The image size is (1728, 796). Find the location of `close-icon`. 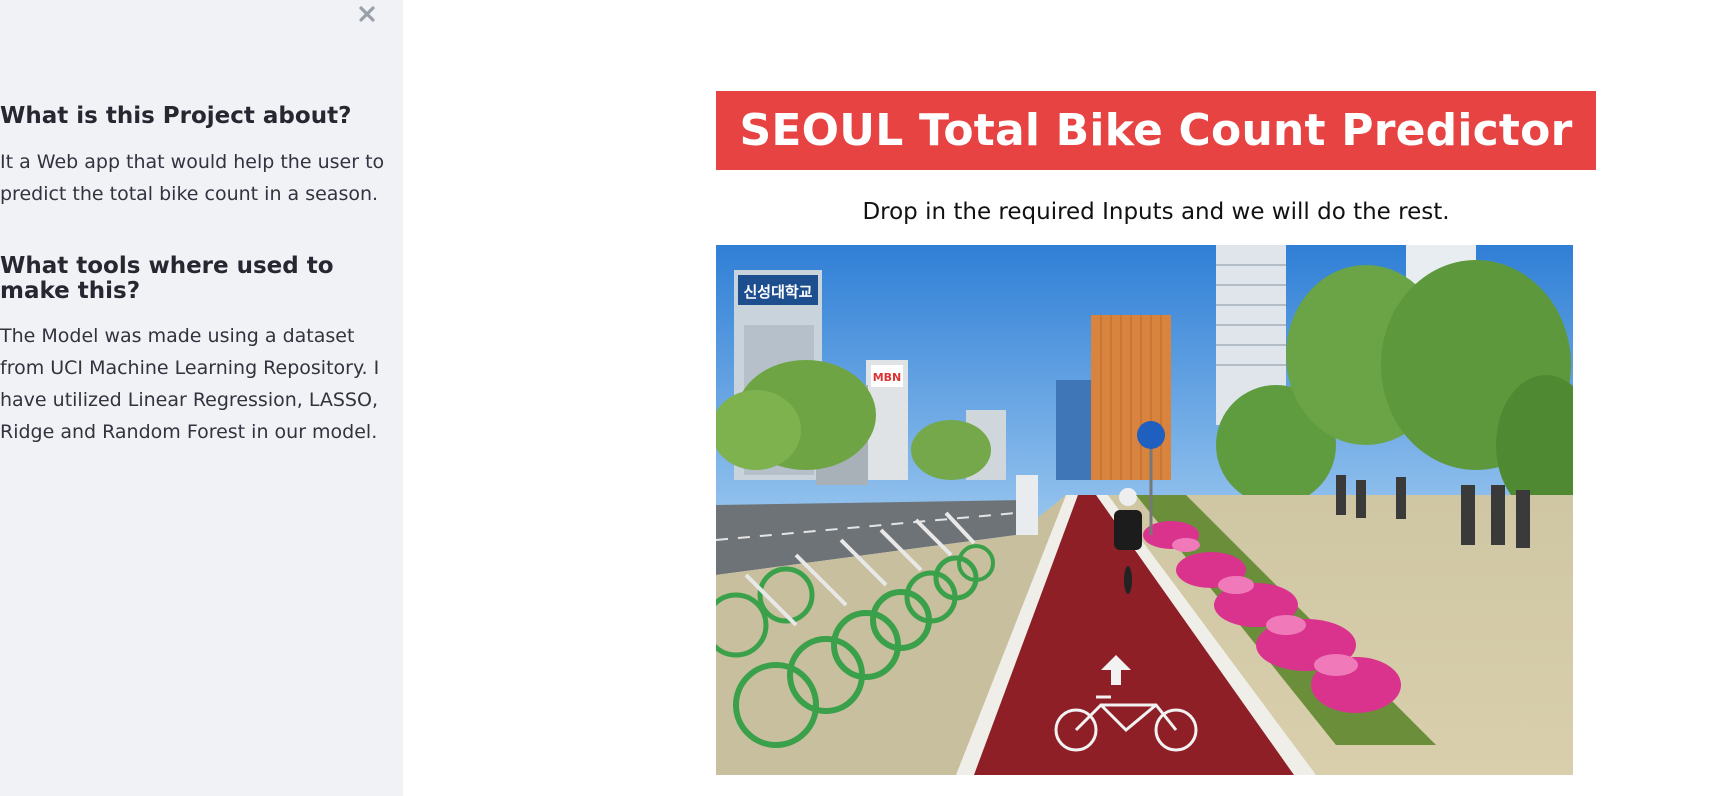

close-icon is located at coordinates (367, 14).